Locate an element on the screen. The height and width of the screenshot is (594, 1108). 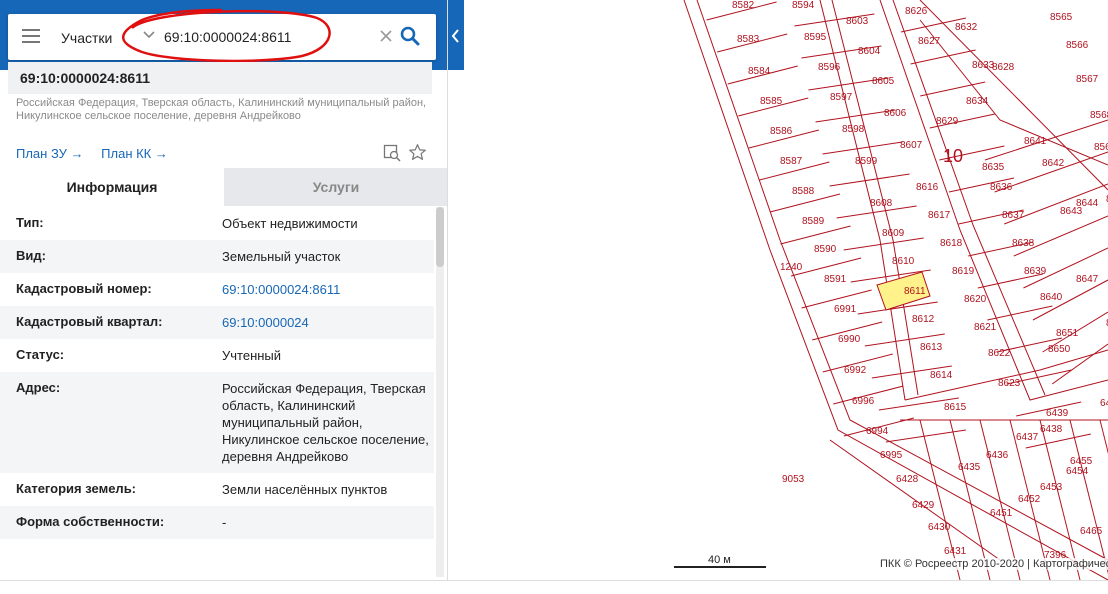
tab-services: Услуги is located at coordinates (335, 187).